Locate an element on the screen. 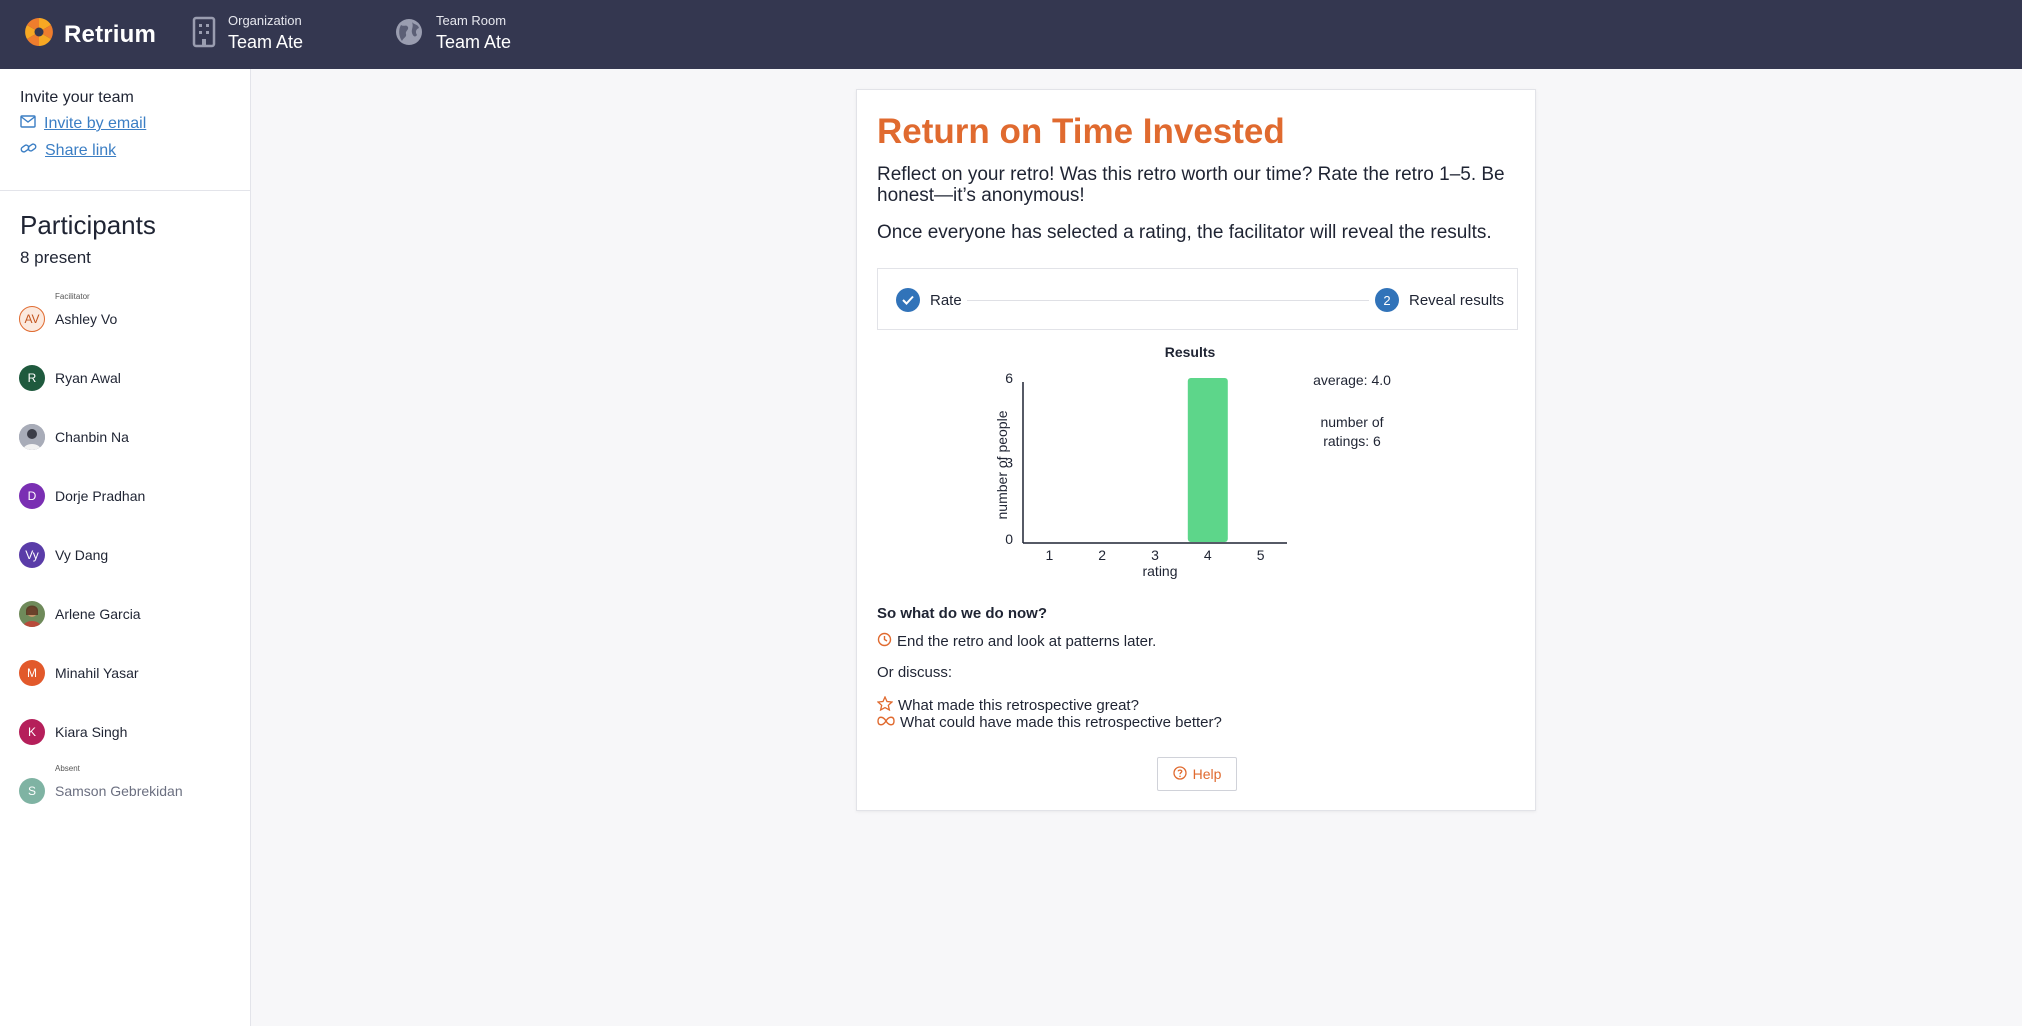 This screenshot has height=1026, width=2022. ratings-count-label: number of is located at coordinates (1351, 422).